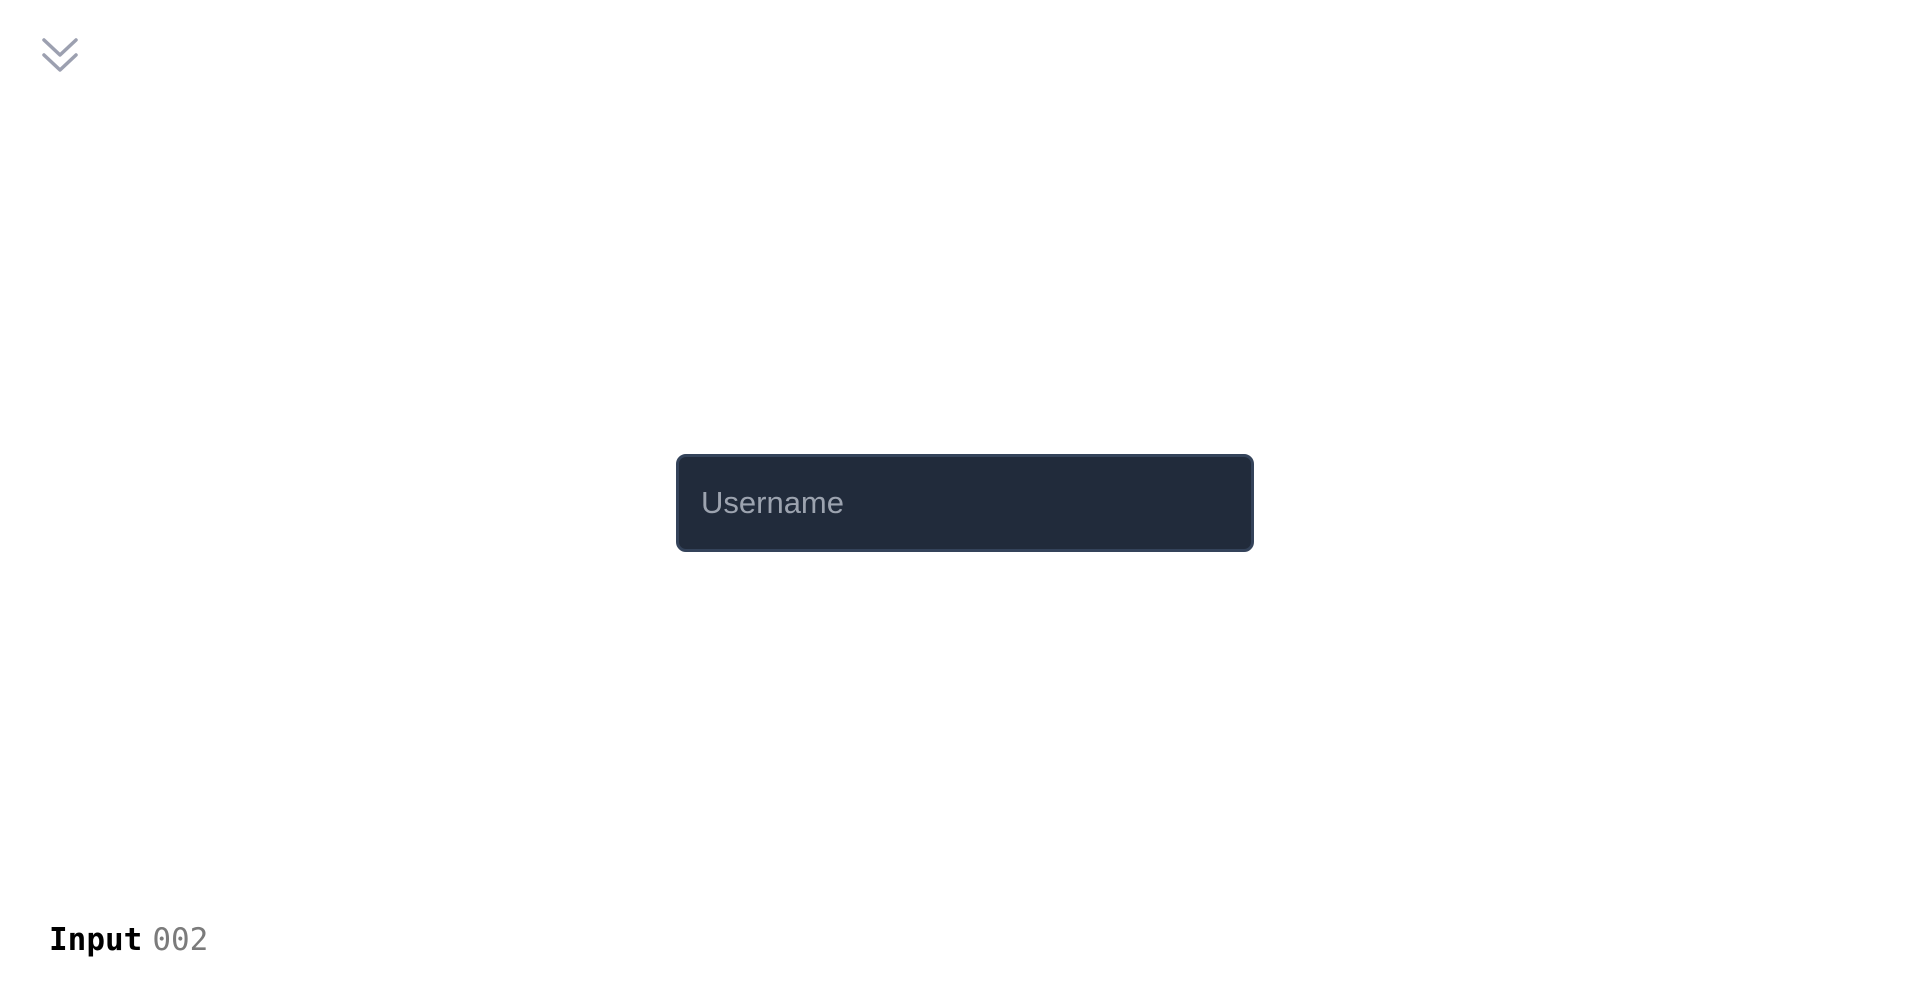 Image resolution: width=1920 pixels, height=1000 pixels. Describe the element at coordinates (96, 940) in the screenshot. I see `component-title: Input` at that location.